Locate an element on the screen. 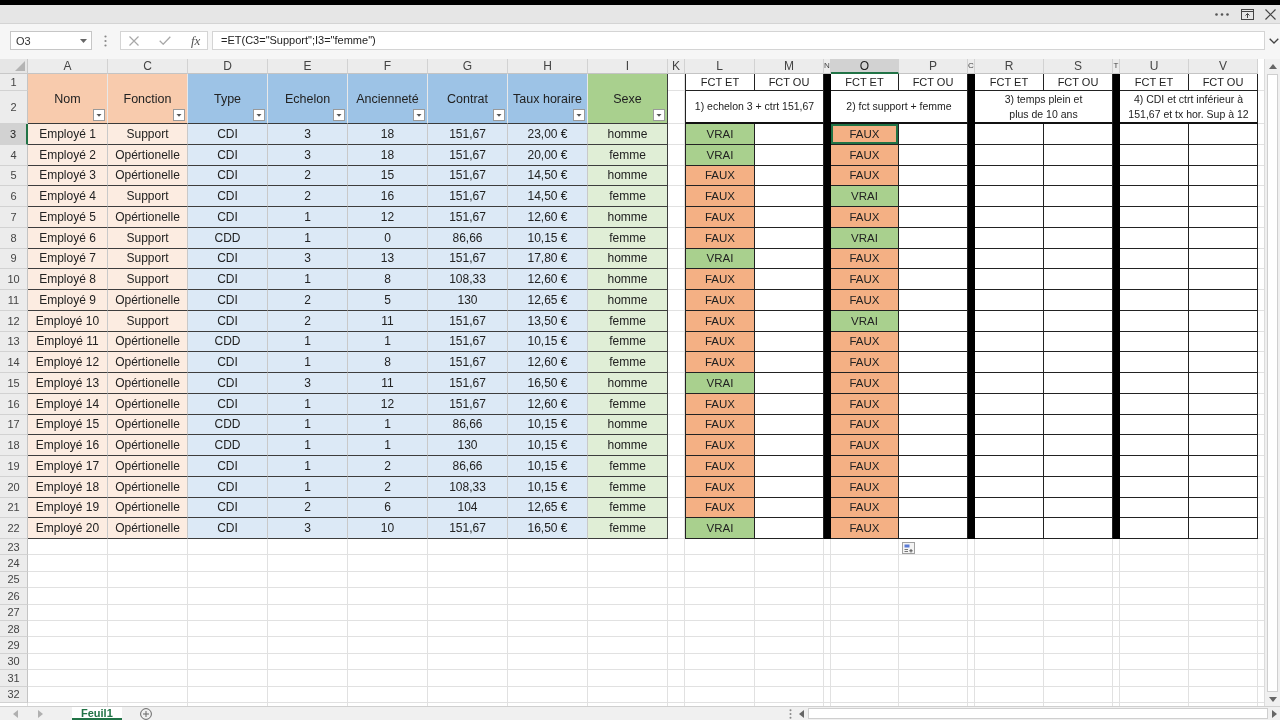 This screenshot has height=720, width=1280. row-header: 4 is located at coordinates (14, 155).